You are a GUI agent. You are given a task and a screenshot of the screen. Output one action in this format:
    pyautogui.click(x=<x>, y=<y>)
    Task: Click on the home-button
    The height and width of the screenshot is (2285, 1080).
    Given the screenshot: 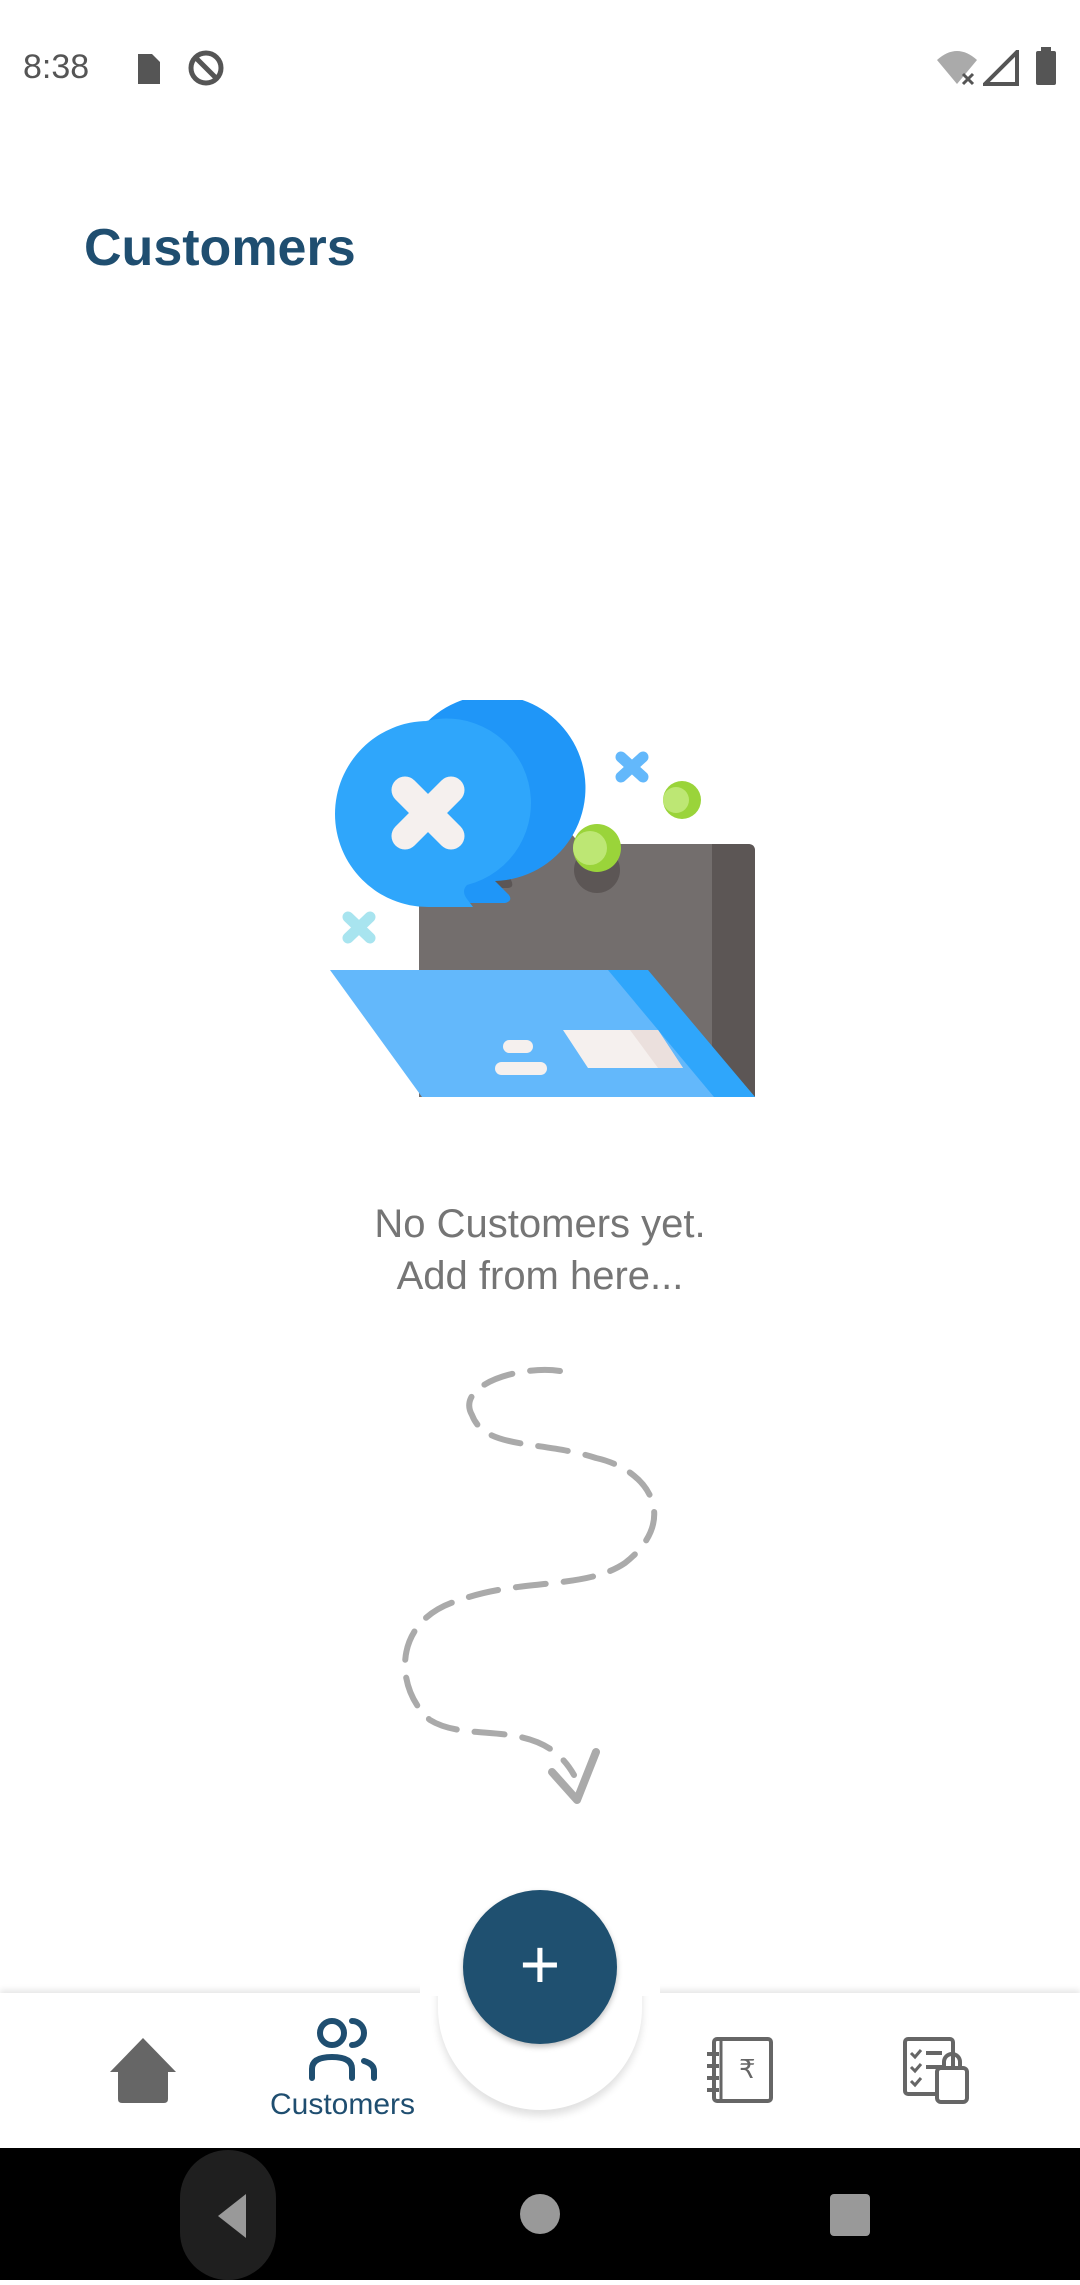 What is the action you would take?
    pyautogui.click(x=540, y=2214)
    